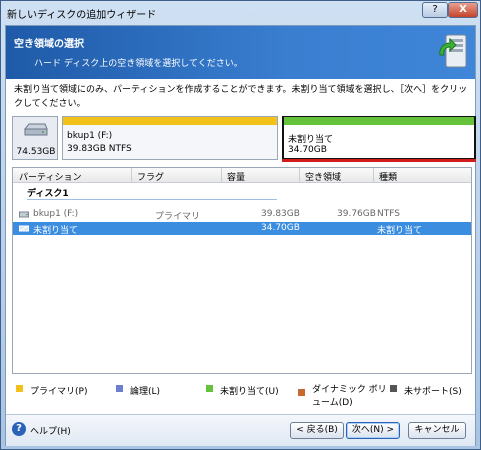 This screenshot has width=481, height=450. I want to click on help-icon: ?, so click(19, 429).